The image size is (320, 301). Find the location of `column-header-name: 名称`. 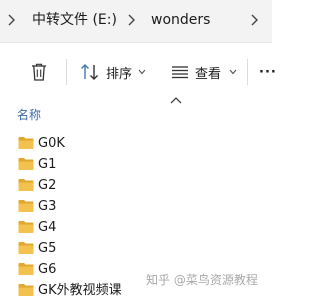

column-header-name: 名称 is located at coordinates (29, 114).